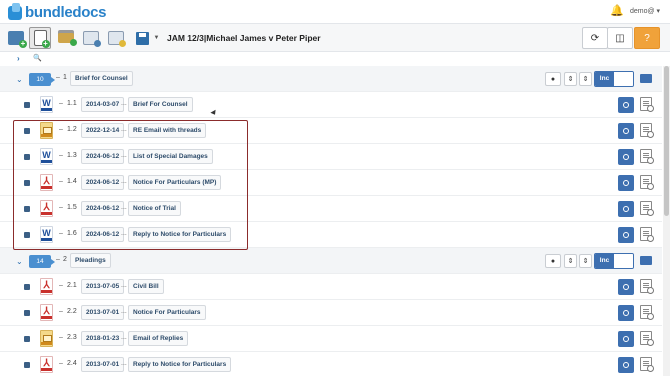 The height and width of the screenshot is (376, 670). Describe the element at coordinates (331, 339) in the screenshot. I see `list-item: – 2.3 2018-01-23 ... Email of Replies` at that location.